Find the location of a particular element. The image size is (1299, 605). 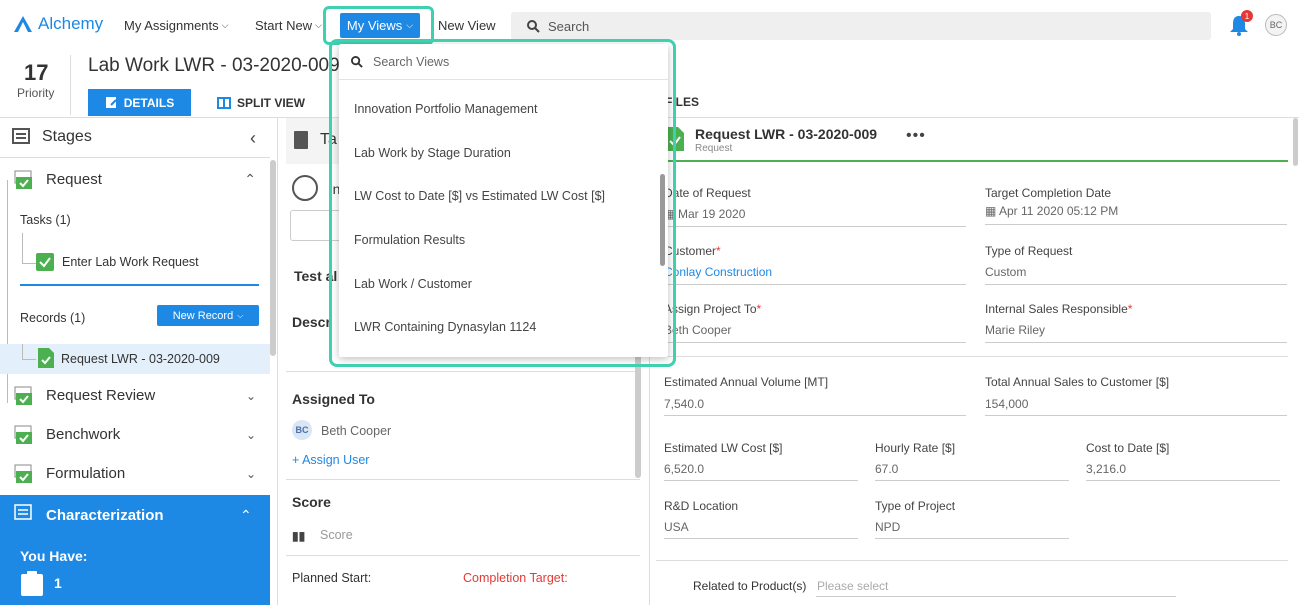

assignee-name: Beth Cooper is located at coordinates (356, 431).